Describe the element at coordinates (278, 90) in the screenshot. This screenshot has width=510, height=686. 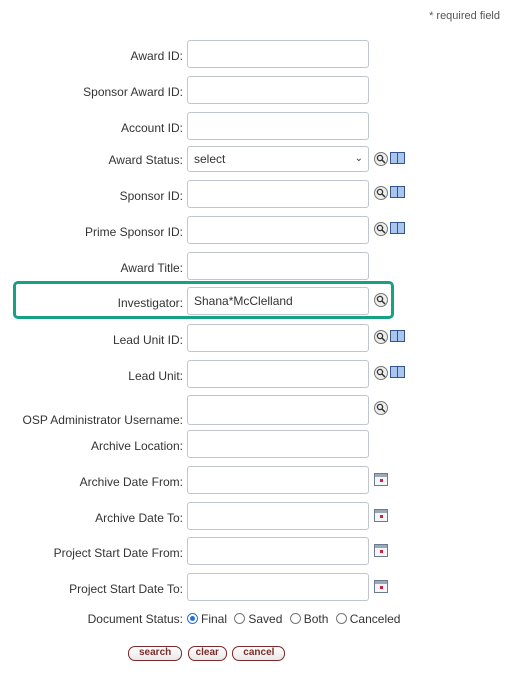
I see `sponsor-award-id-input` at that location.